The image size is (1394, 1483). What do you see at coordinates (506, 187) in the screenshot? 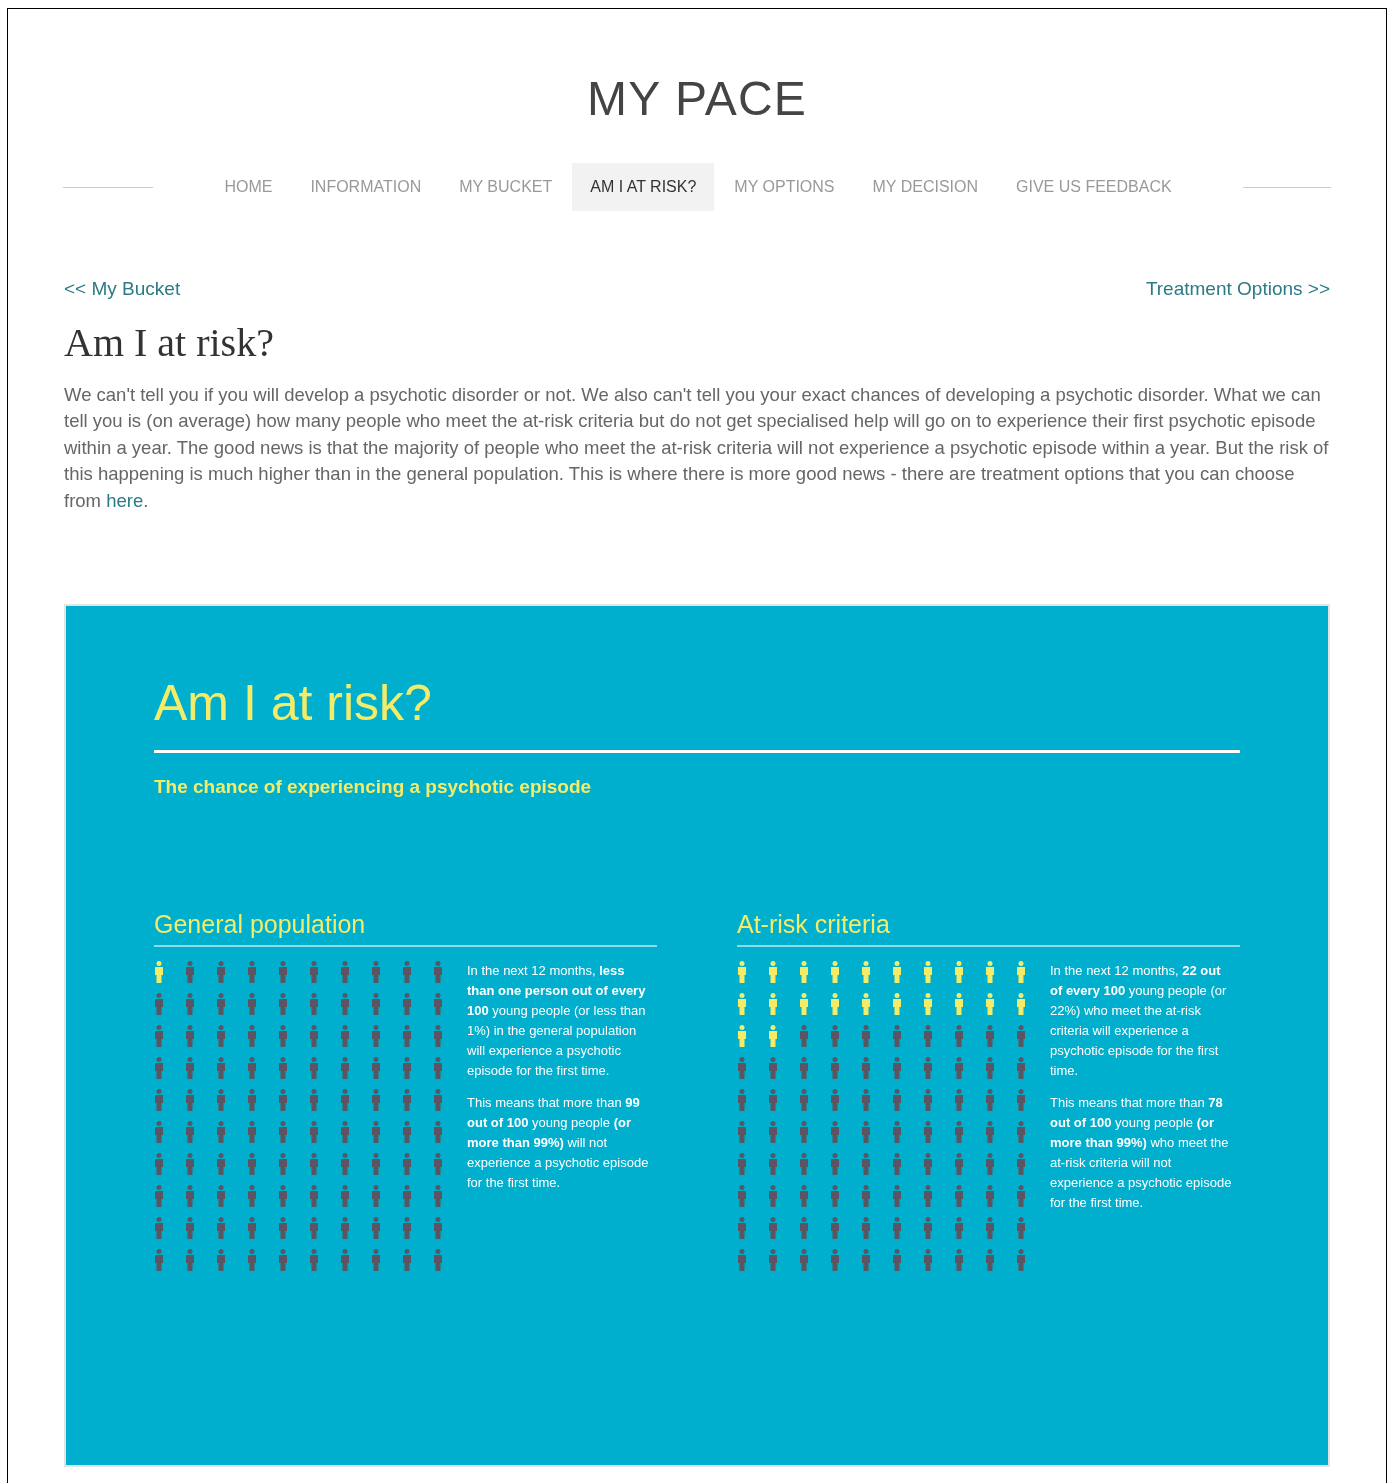
I see `nav-tab: MY BUCKET` at bounding box center [506, 187].